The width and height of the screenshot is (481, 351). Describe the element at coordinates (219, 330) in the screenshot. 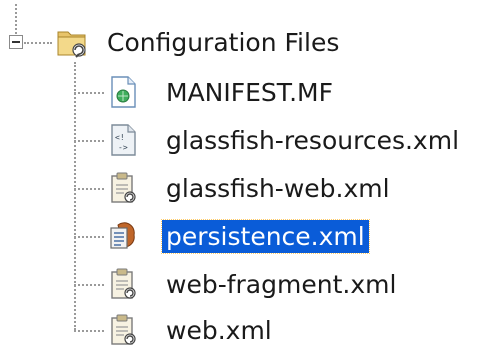

I see `tree-node-label: web.xml` at that location.